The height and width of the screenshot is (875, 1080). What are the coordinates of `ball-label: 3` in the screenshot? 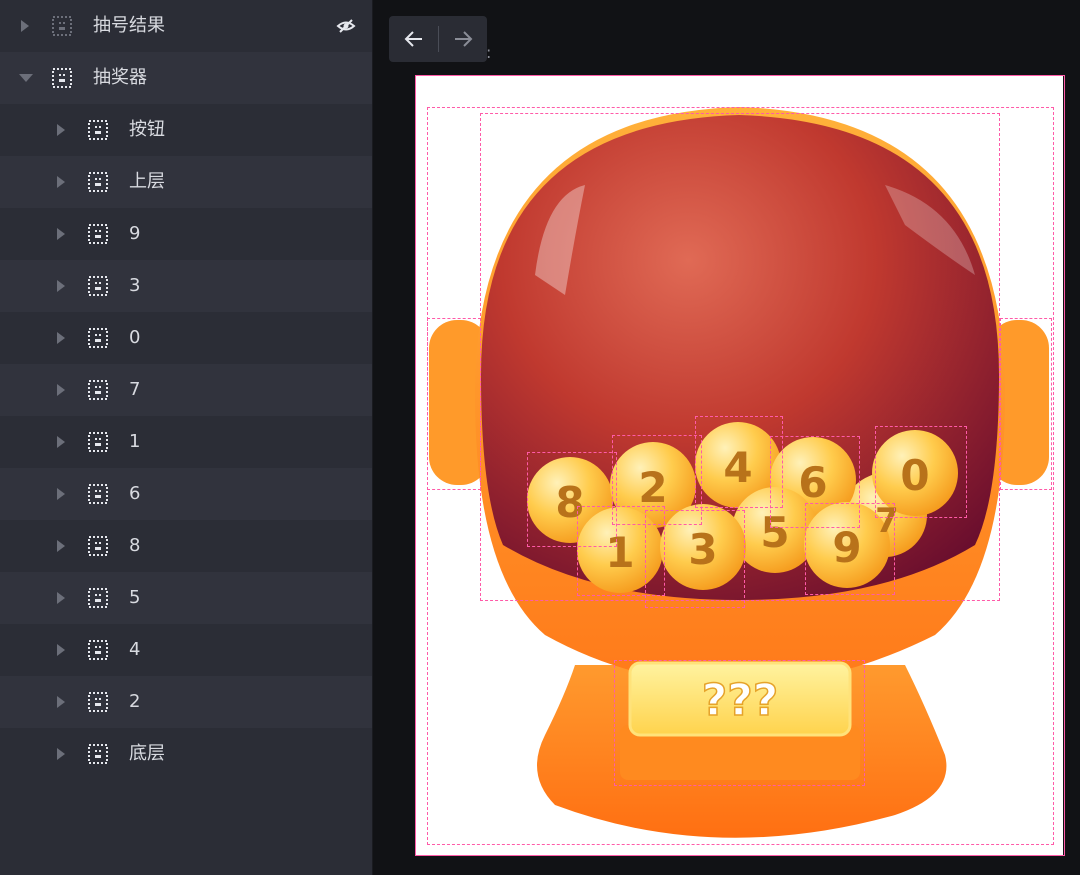 It's located at (702, 549).